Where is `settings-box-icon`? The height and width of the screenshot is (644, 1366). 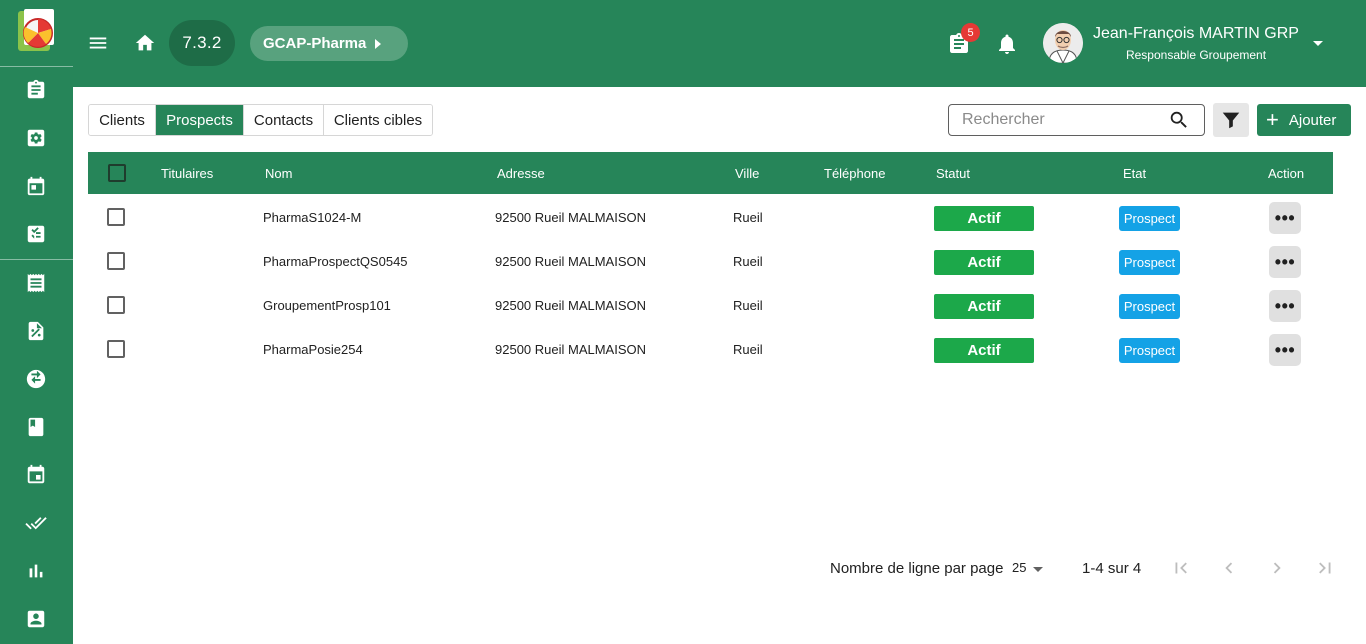 settings-box-icon is located at coordinates (36, 138).